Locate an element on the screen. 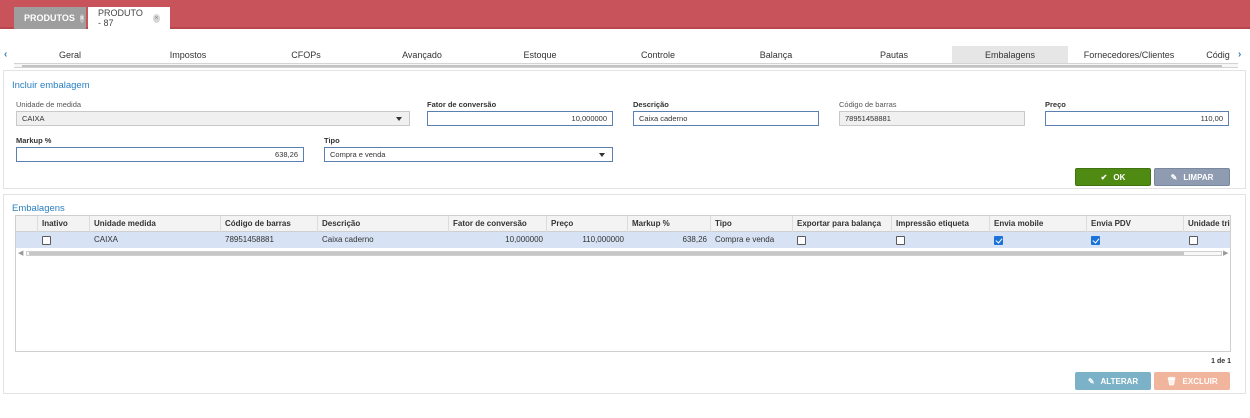 This screenshot has height=418, width=1250. fator-label: Fator de conversão is located at coordinates (462, 104).